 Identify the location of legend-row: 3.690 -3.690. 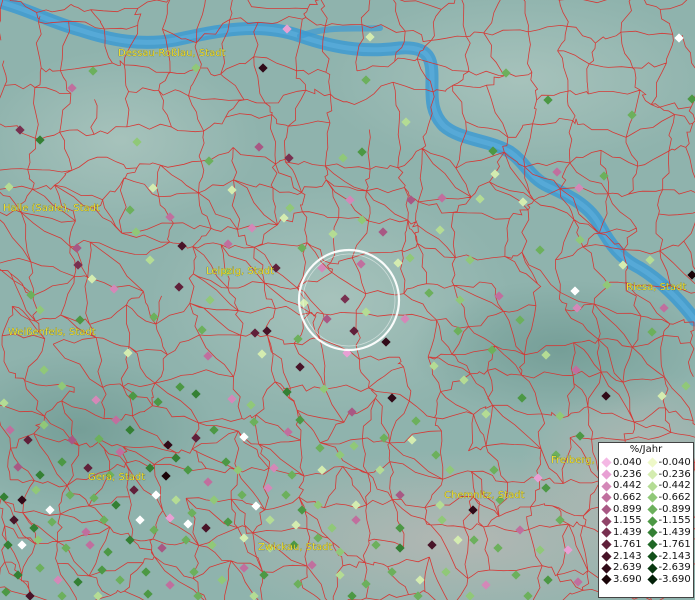
(647, 579).